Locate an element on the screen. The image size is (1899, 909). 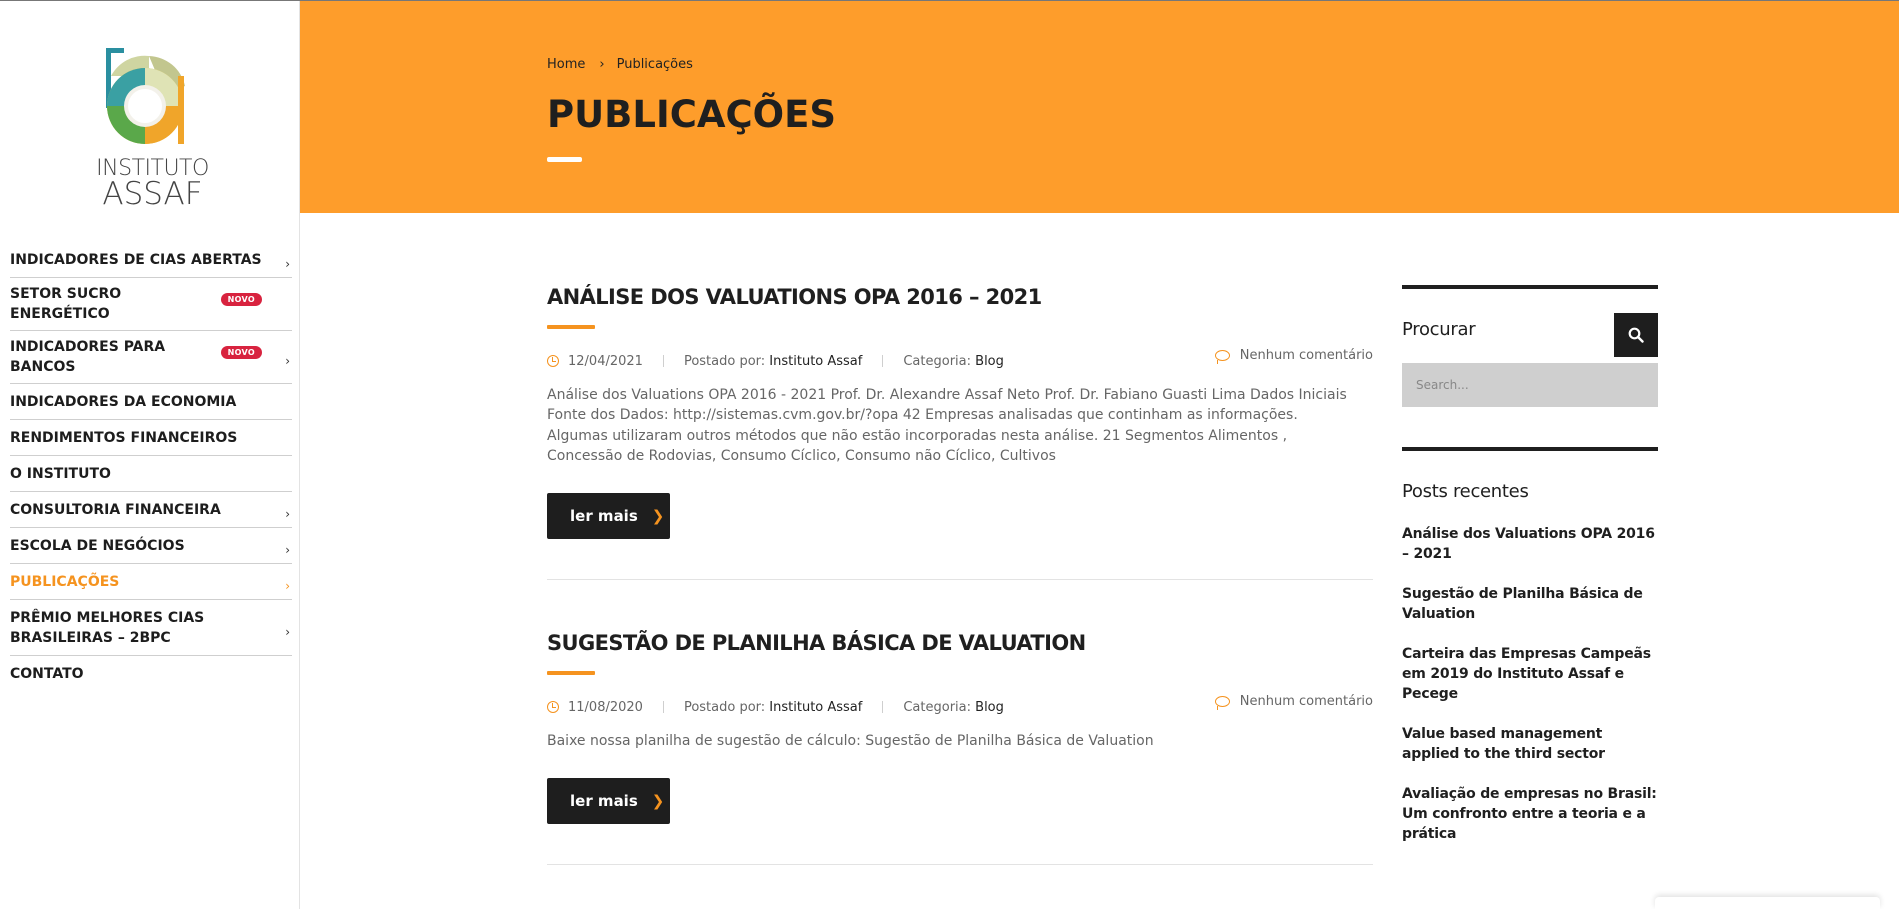
nav-item-indicadores-cias-abertas: INDICADORES DE CIAS ABERTAS › is located at coordinates (151, 260).